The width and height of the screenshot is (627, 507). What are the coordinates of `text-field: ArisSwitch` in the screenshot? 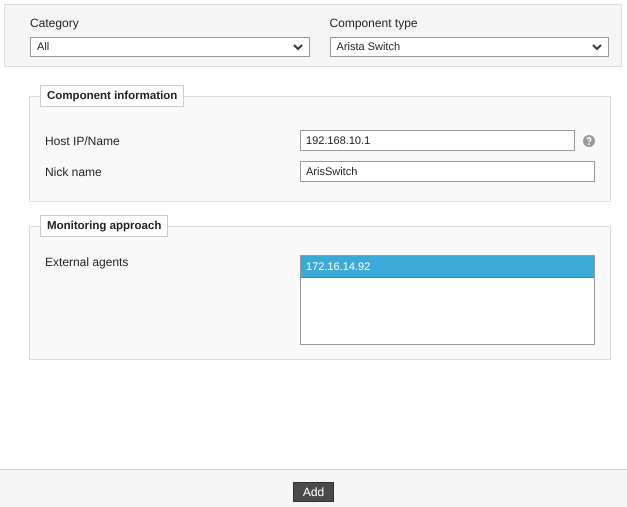 It's located at (447, 171).